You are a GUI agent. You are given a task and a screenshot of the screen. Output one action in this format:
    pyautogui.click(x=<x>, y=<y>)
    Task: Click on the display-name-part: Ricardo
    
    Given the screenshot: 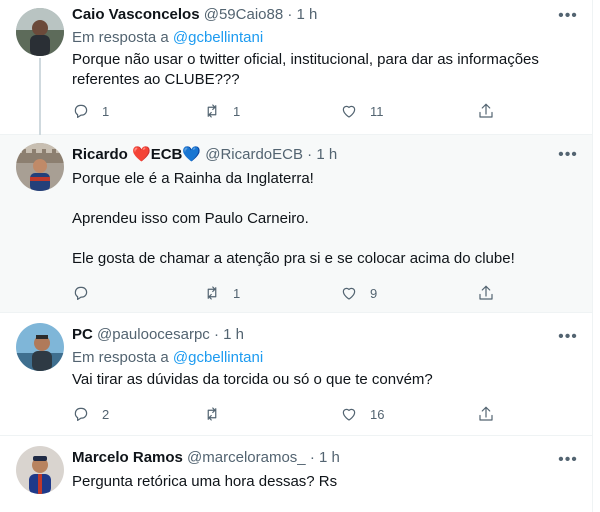 What is the action you would take?
    pyautogui.click(x=102, y=154)
    